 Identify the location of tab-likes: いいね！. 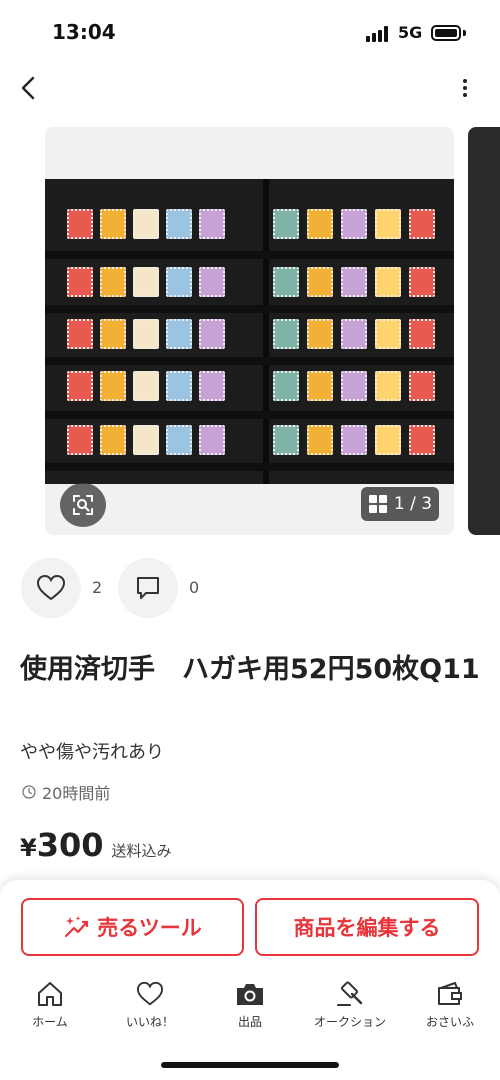
(150, 1006).